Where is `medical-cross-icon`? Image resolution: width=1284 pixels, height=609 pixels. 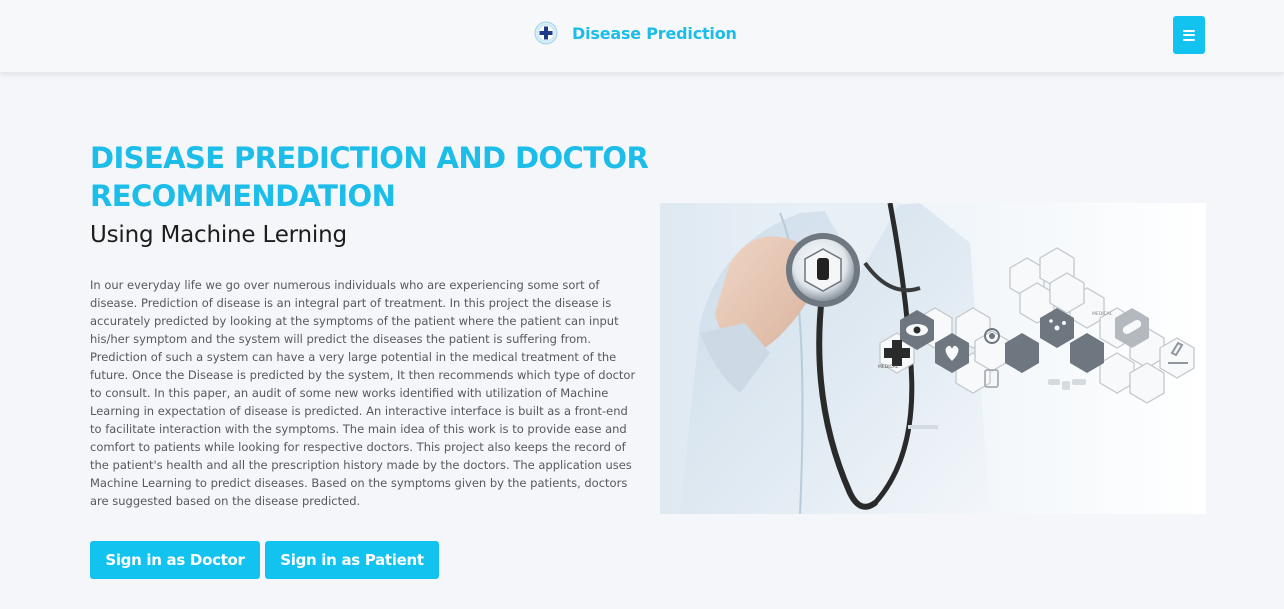
medical-cross-icon is located at coordinates (546, 33).